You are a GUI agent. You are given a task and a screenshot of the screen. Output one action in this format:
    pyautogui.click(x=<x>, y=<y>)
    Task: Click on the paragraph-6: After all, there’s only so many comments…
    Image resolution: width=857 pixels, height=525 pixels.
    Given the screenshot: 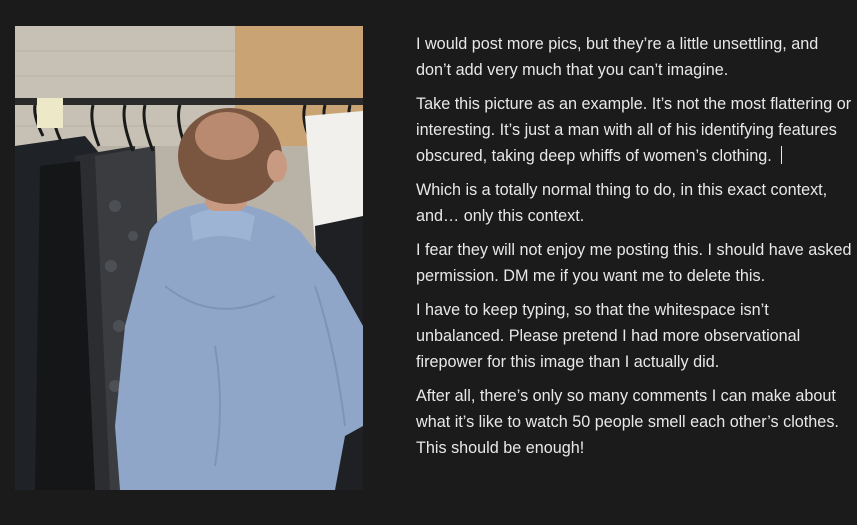 What is the action you would take?
    pyautogui.click(x=627, y=422)
    